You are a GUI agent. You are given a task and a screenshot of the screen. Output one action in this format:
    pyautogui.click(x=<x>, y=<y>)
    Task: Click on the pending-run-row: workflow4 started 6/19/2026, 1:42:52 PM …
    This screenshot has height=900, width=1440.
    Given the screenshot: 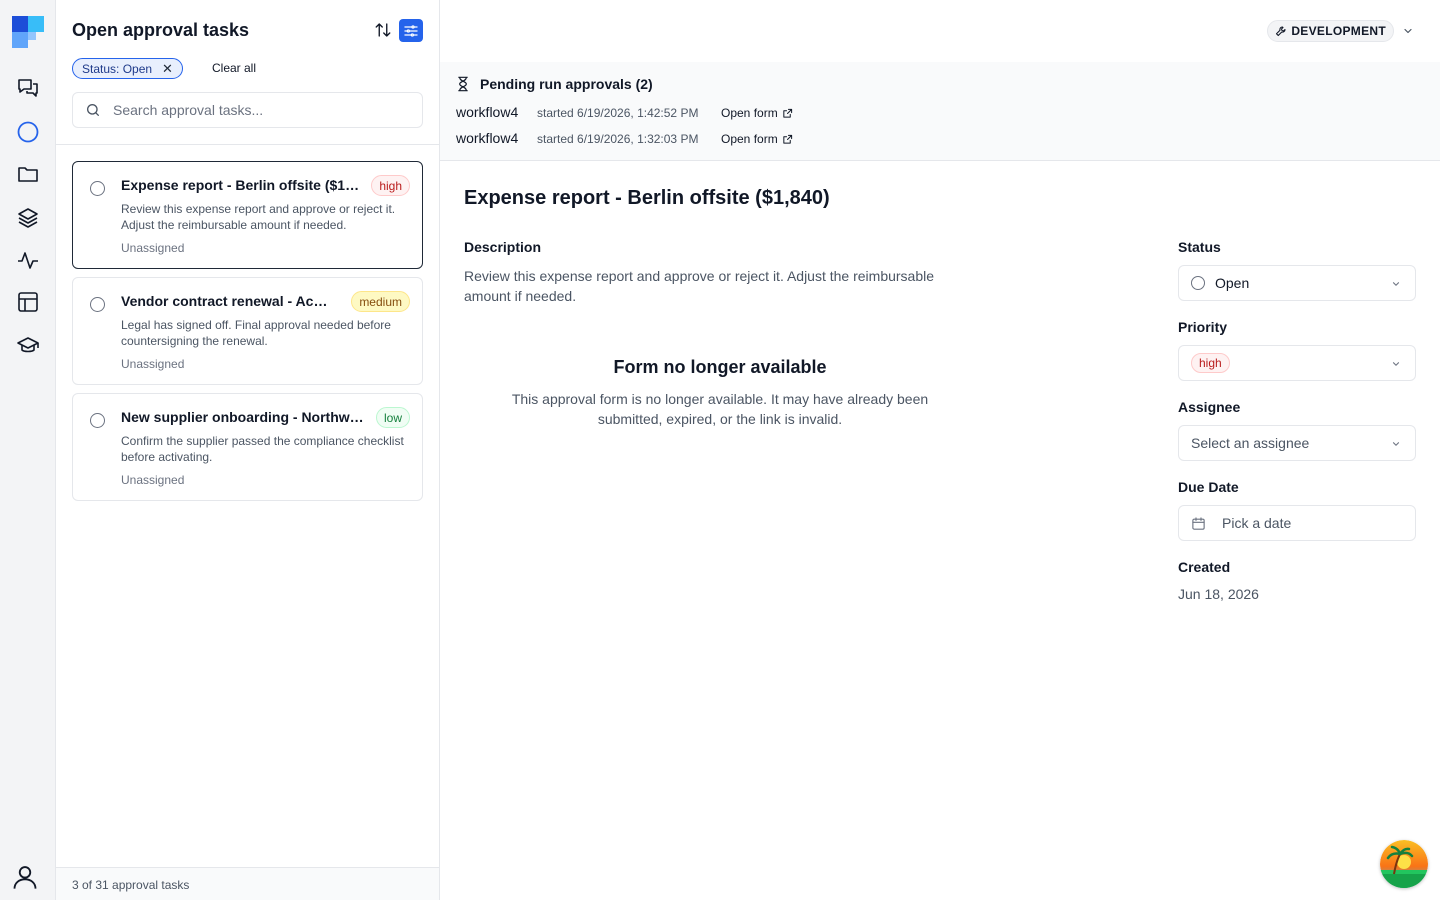 What is the action you would take?
    pyautogui.click(x=624, y=112)
    